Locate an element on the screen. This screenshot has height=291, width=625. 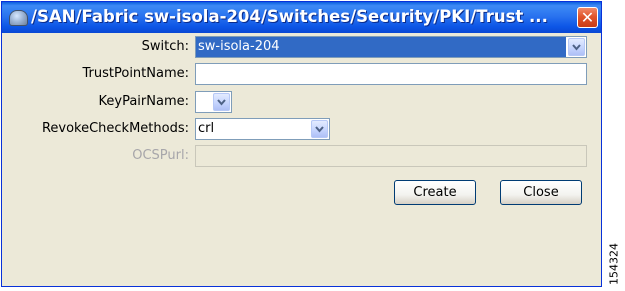
close-button: Close is located at coordinates (541, 192).